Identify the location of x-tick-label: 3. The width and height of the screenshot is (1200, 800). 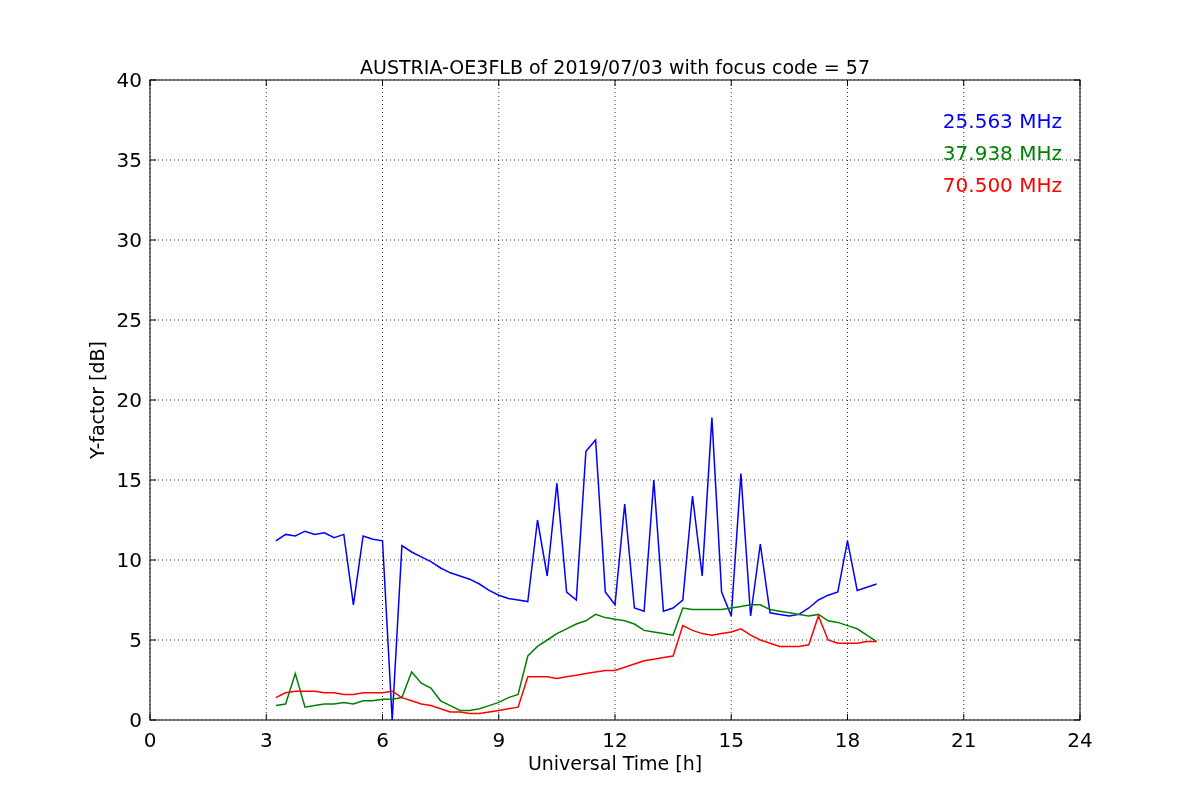
(266, 740).